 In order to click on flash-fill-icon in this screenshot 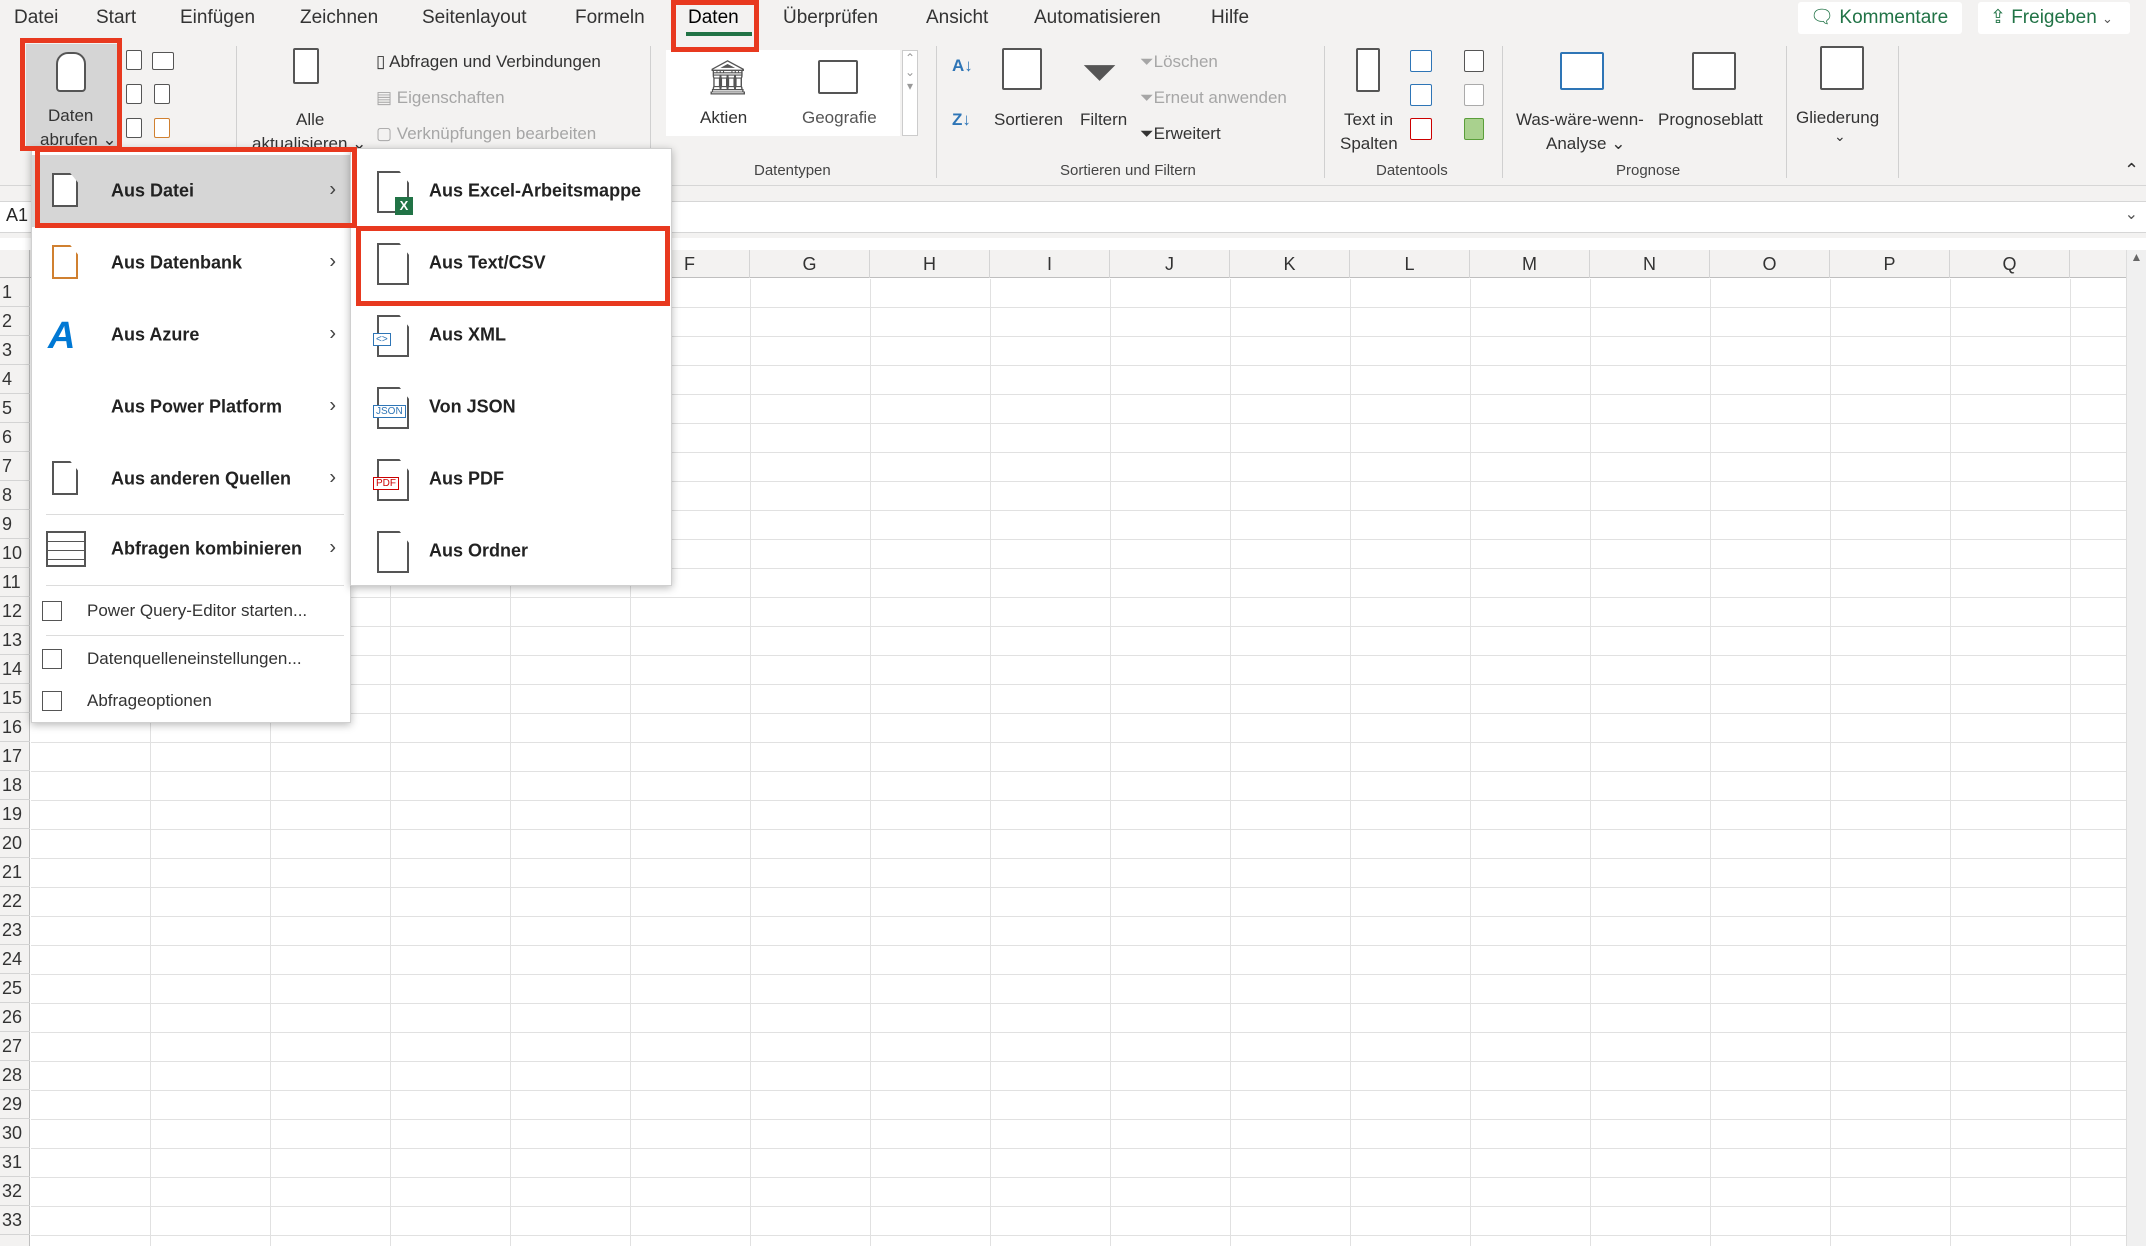, I will do `click(1421, 61)`.